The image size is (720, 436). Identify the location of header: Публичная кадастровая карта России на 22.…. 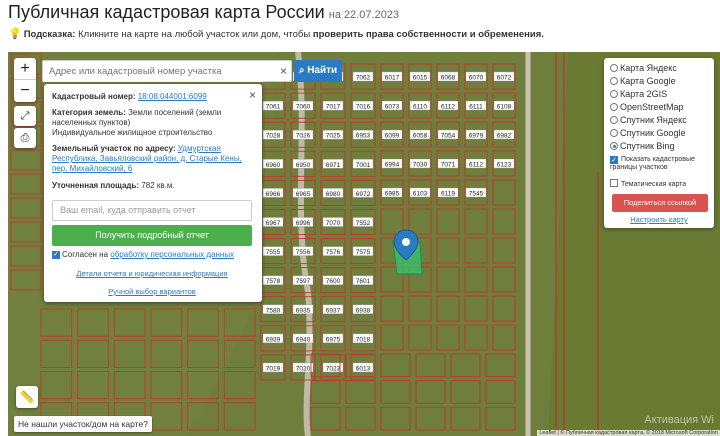
(360, 26).